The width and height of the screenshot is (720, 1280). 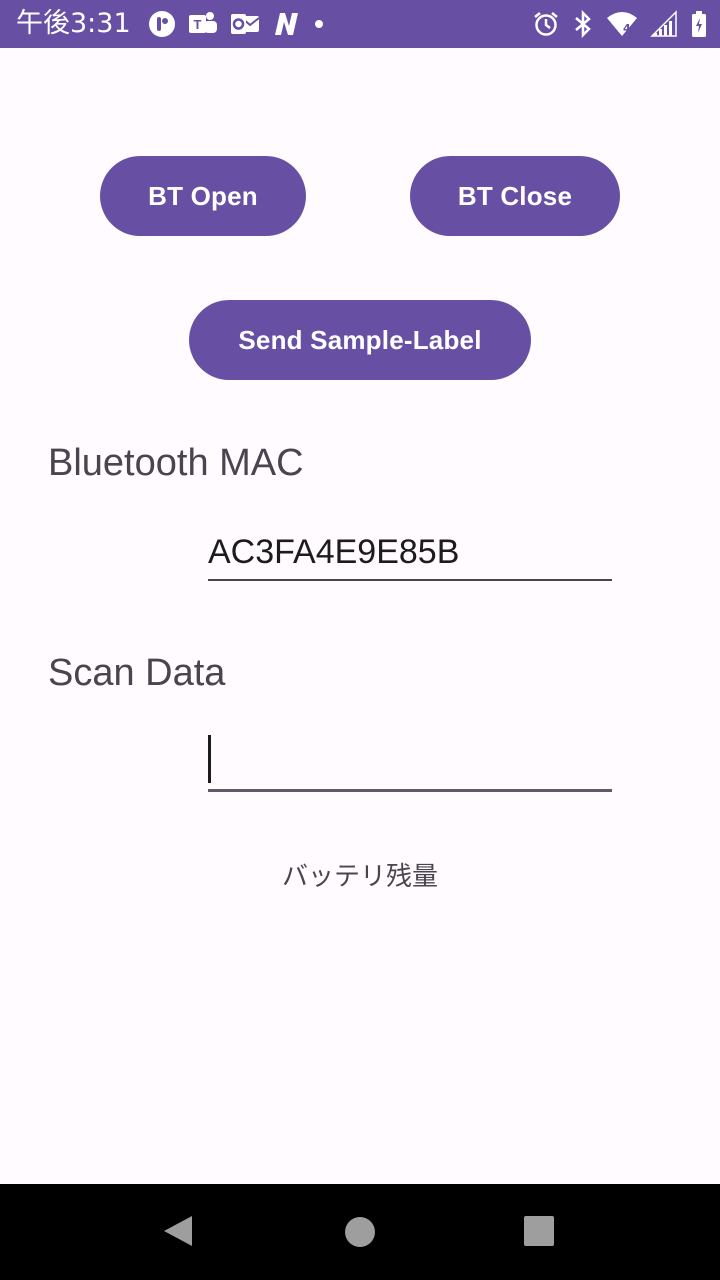 I want to click on status-time: 午後3:31, so click(x=73, y=23).